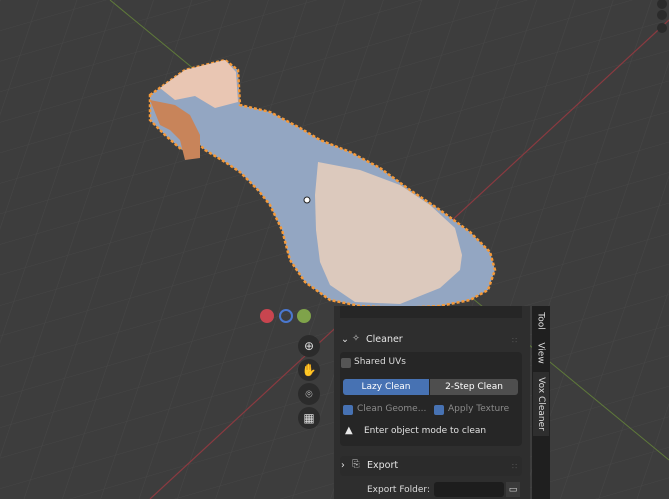 The height and width of the screenshot is (499, 669). I want to click on clean-geometry-checkbox, so click(348, 410).